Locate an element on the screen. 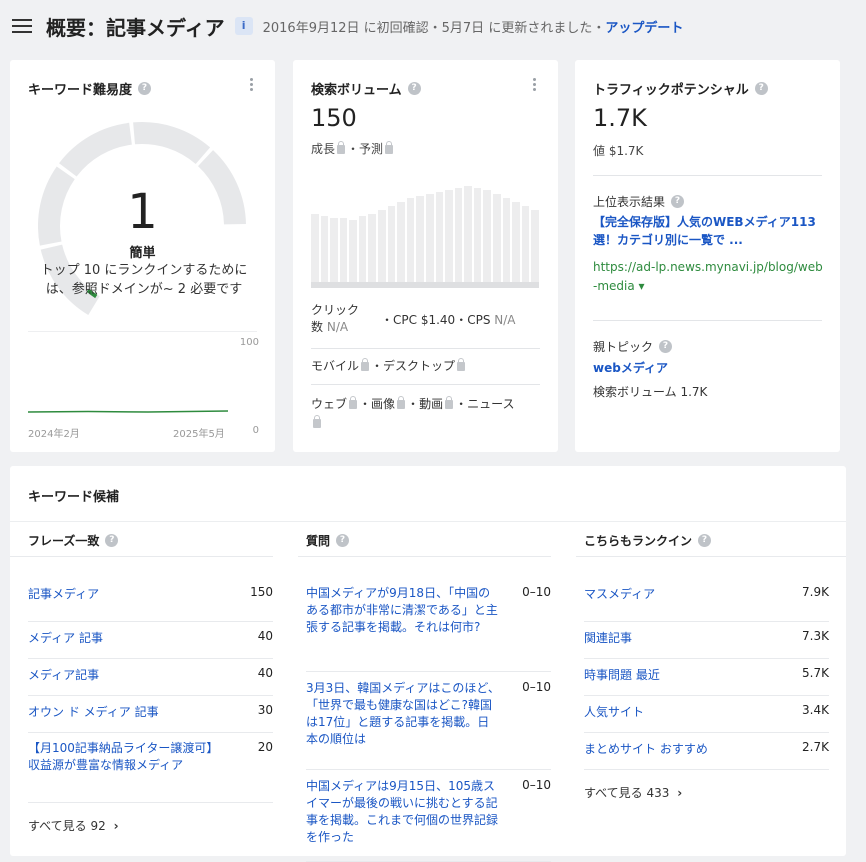 Image resolution: width=866 pixels, height=862 pixels. kd-level: 簡単 is located at coordinates (142, 253).